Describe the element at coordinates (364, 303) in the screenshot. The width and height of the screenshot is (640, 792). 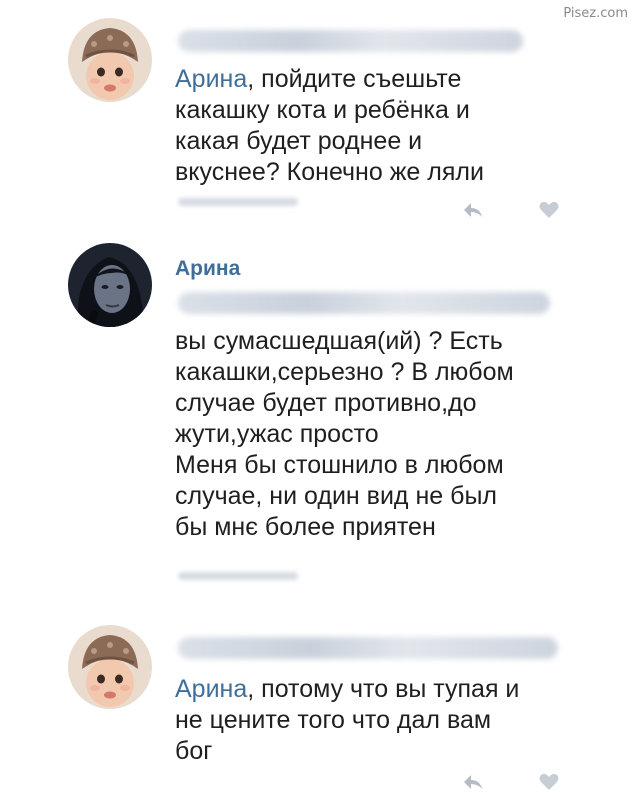
I see `blurred-reply-header` at that location.